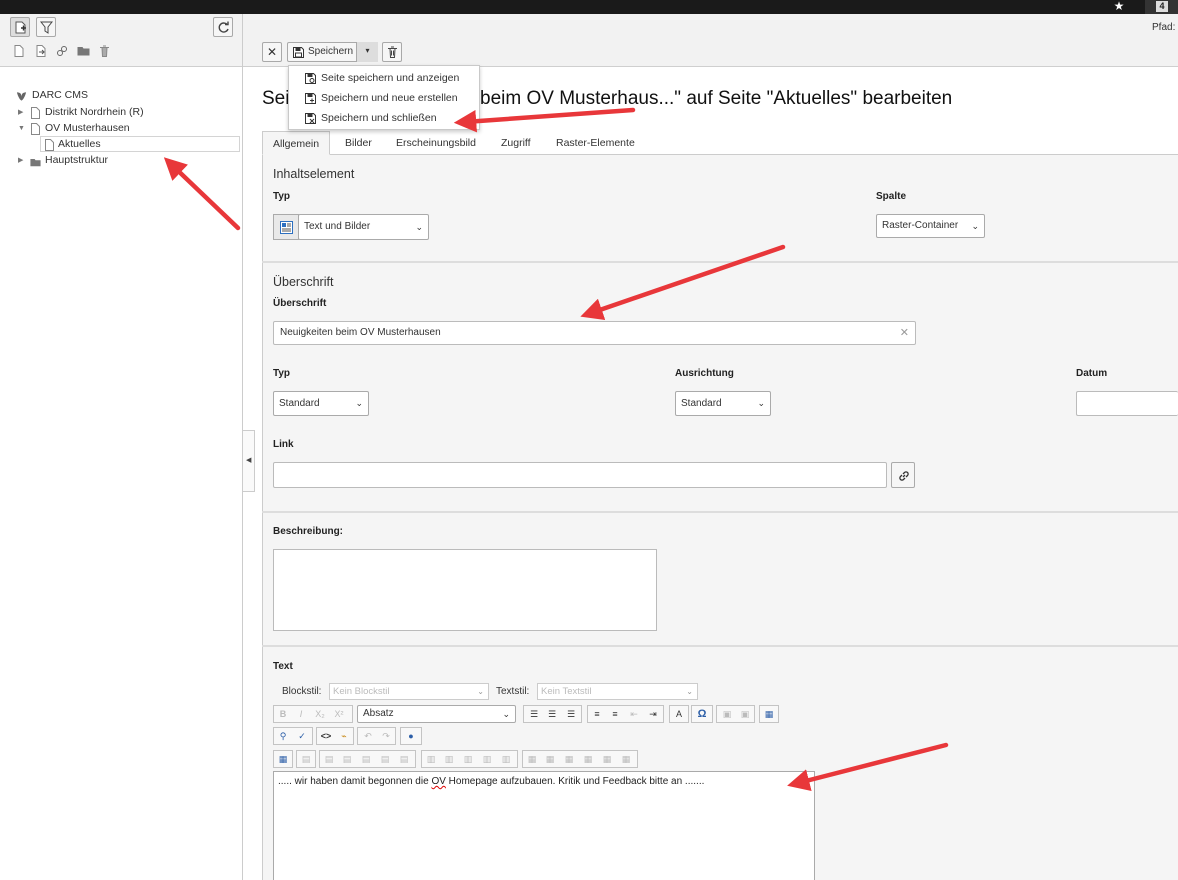  Describe the element at coordinates (1092, 373) in the screenshot. I see `date-label: Datum` at that location.